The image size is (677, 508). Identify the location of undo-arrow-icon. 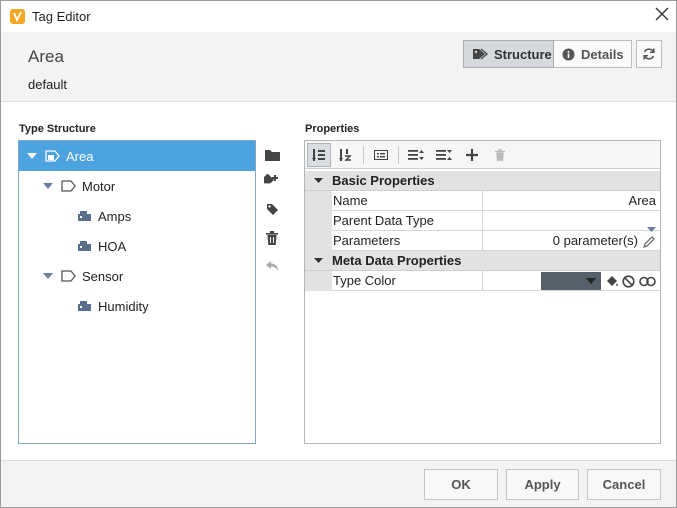
(272, 266).